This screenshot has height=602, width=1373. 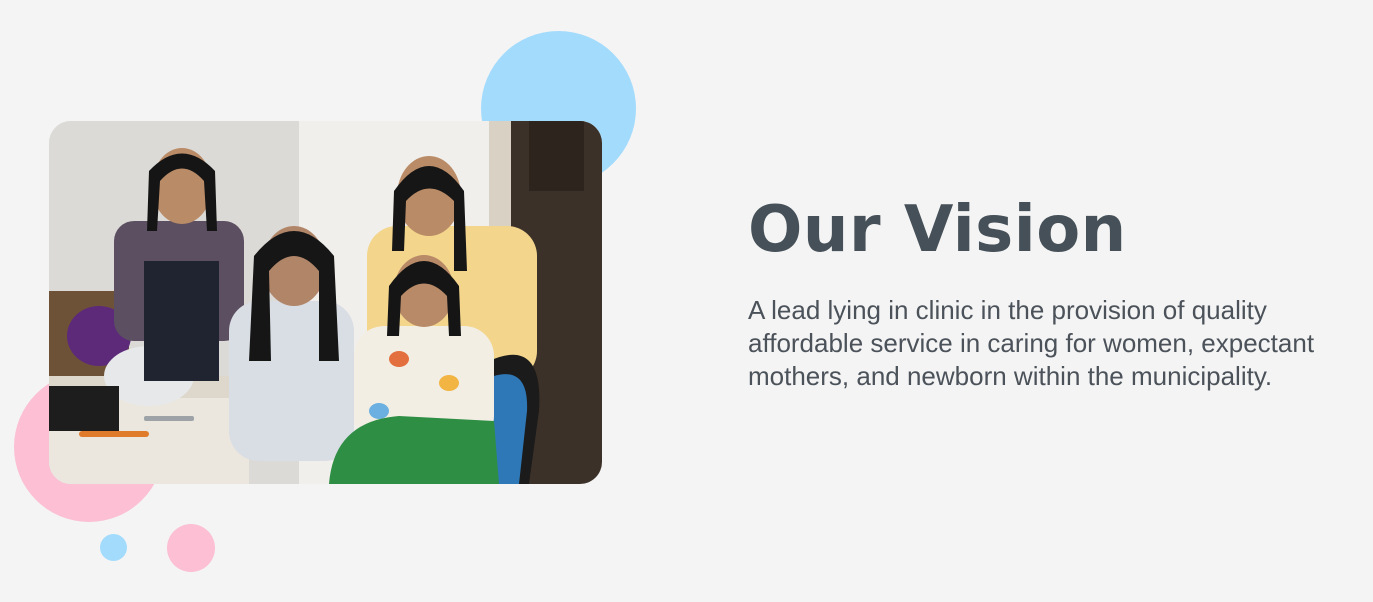 I want to click on vision-title: Our Vision, so click(x=937, y=230).